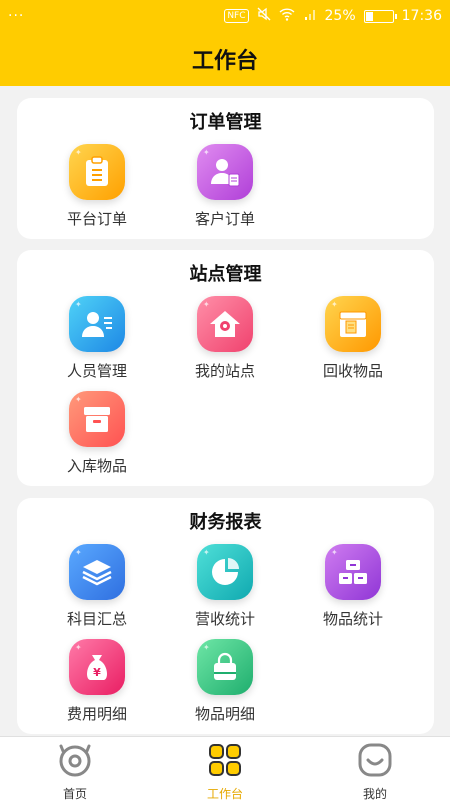 Image resolution: width=450 pixels, height=800 pixels. What do you see at coordinates (96, 219) in the screenshot?
I see `tile-label: 平台订单` at bounding box center [96, 219].